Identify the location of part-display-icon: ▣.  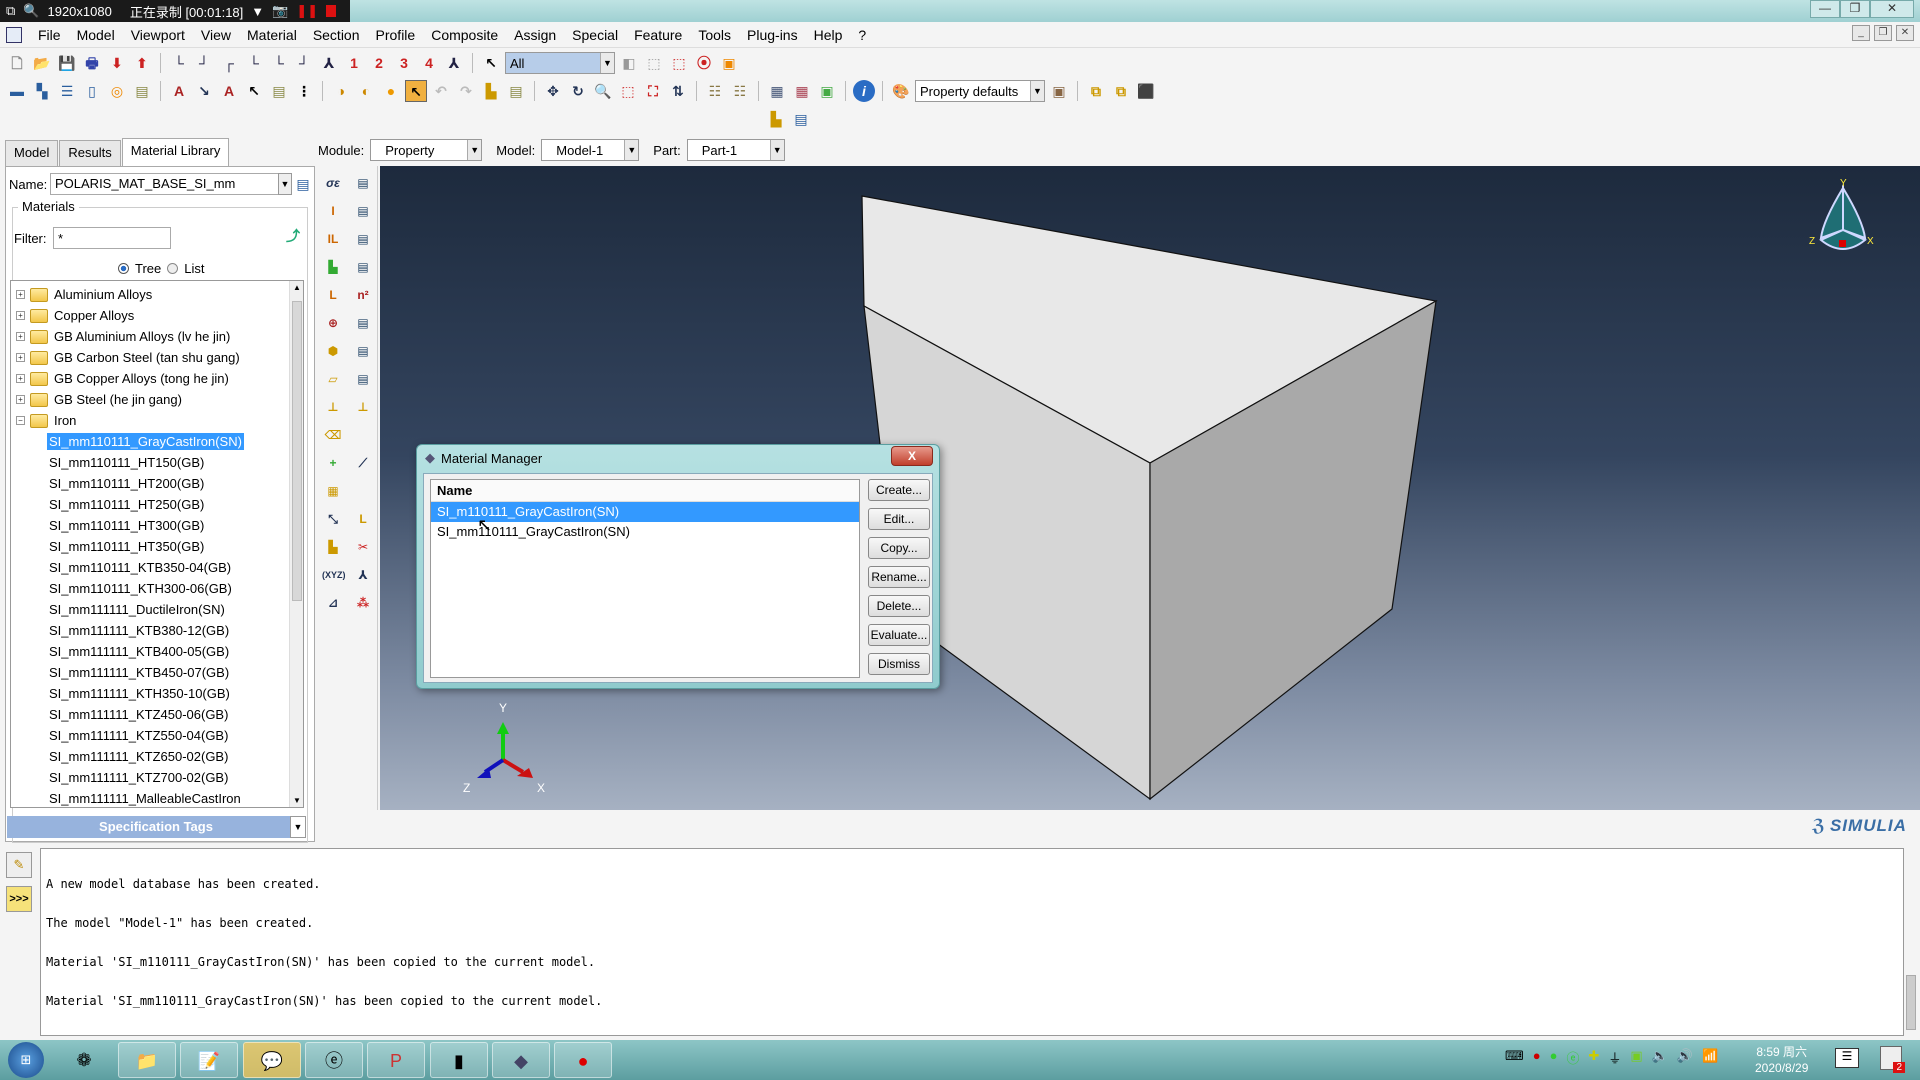
(729, 63).